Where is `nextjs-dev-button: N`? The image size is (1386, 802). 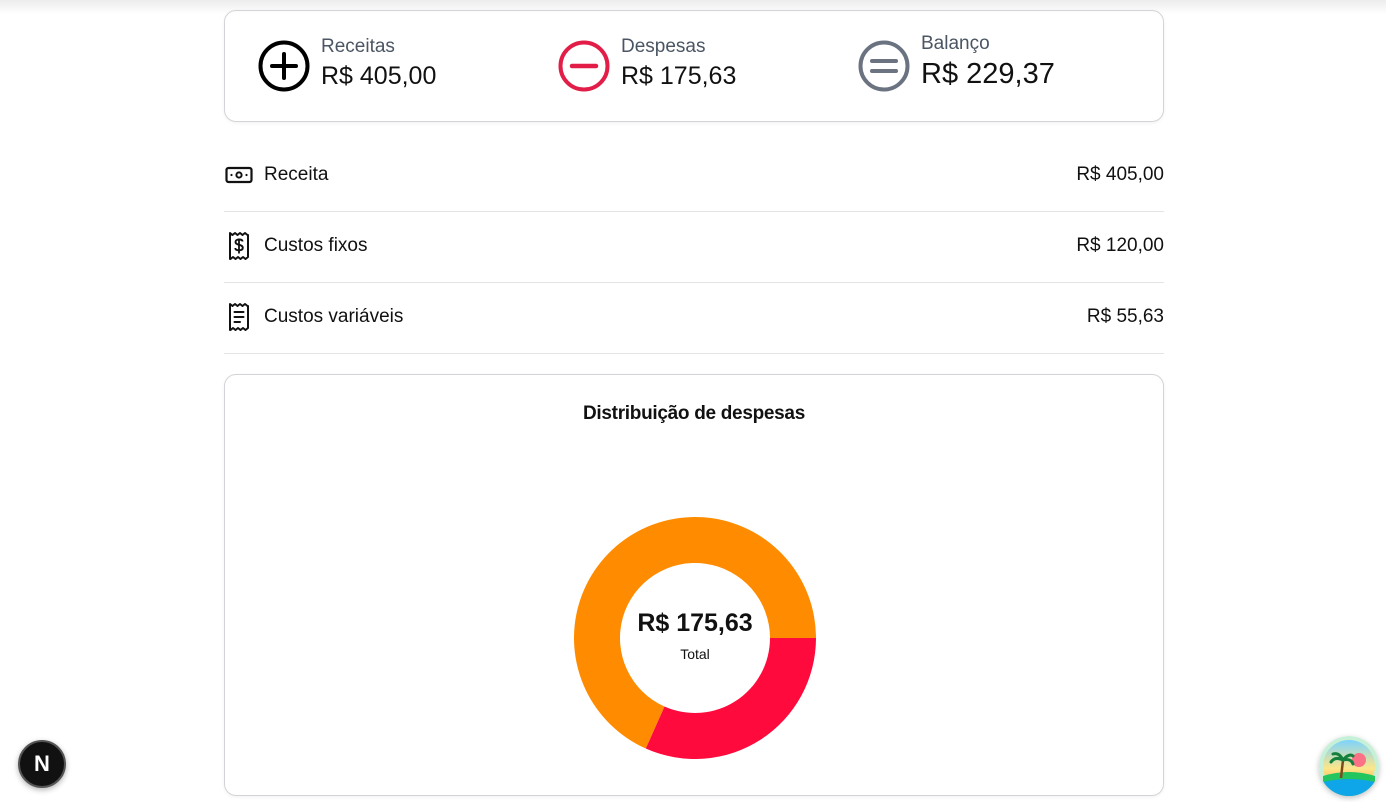
nextjs-dev-button: N is located at coordinates (42, 764).